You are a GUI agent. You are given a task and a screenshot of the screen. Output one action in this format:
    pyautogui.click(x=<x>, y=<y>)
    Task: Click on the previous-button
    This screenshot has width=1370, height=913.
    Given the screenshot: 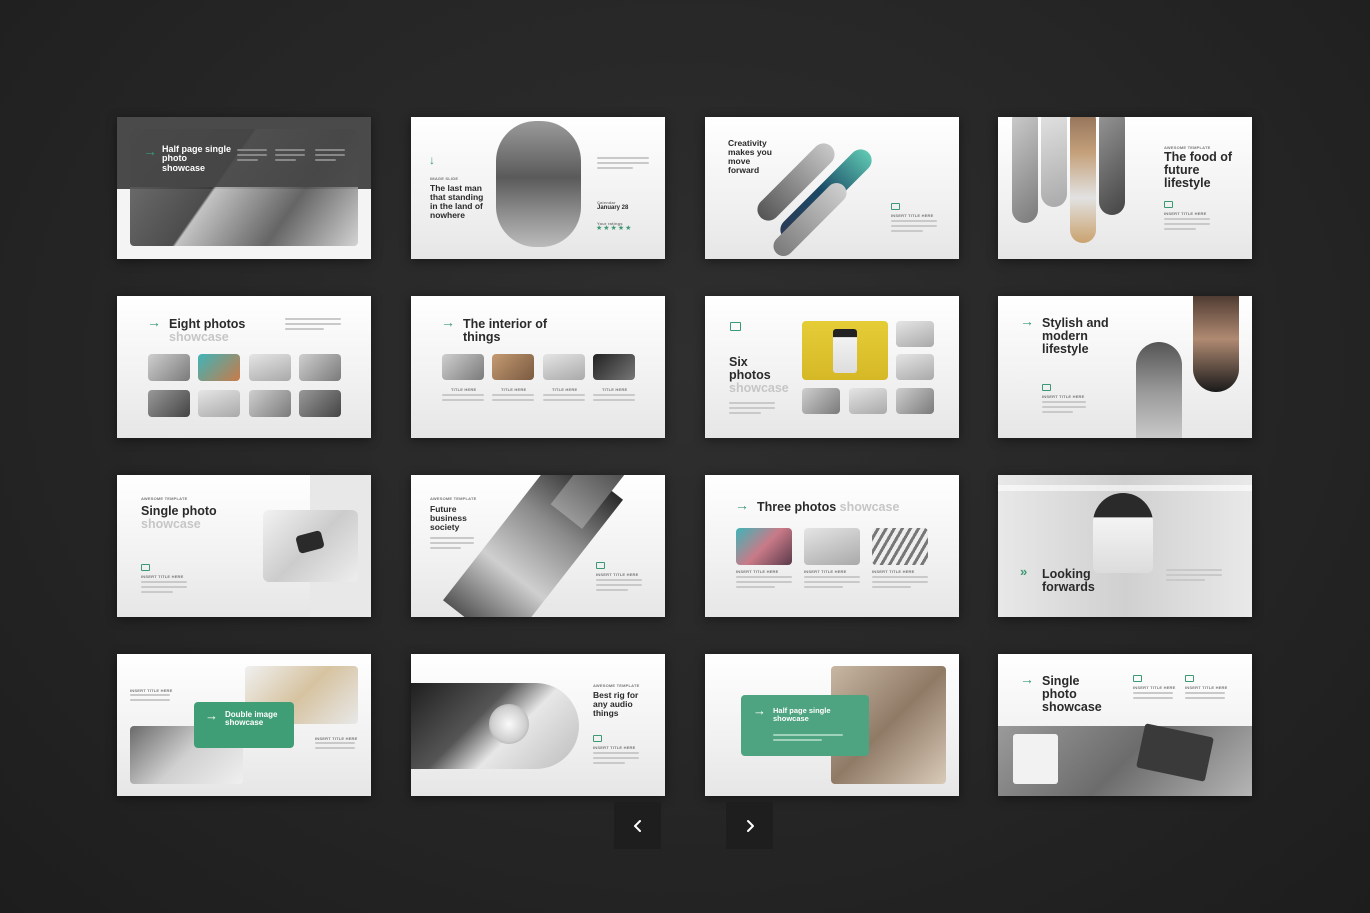 What is the action you would take?
    pyautogui.click(x=637, y=825)
    